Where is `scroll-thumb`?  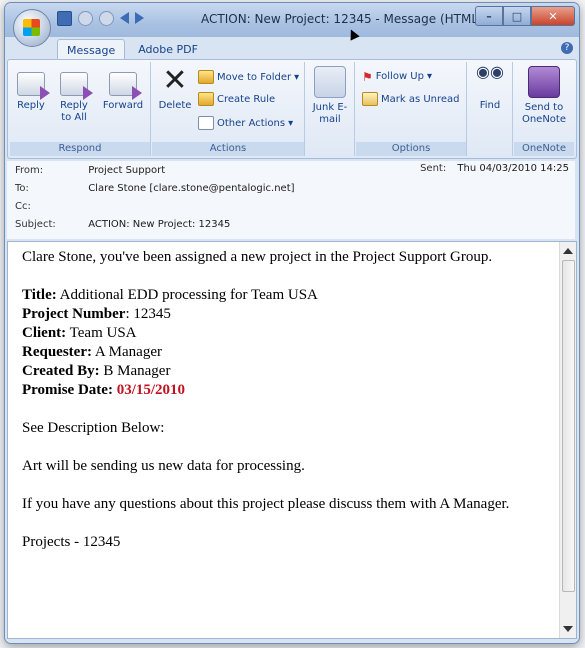
scroll-thumb is located at coordinates (568, 426).